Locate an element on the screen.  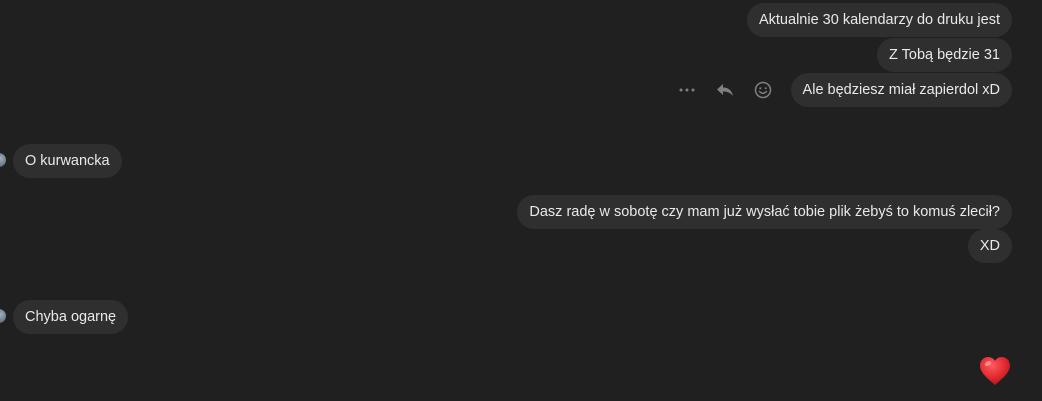
emoji-react-icon is located at coordinates (763, 90).